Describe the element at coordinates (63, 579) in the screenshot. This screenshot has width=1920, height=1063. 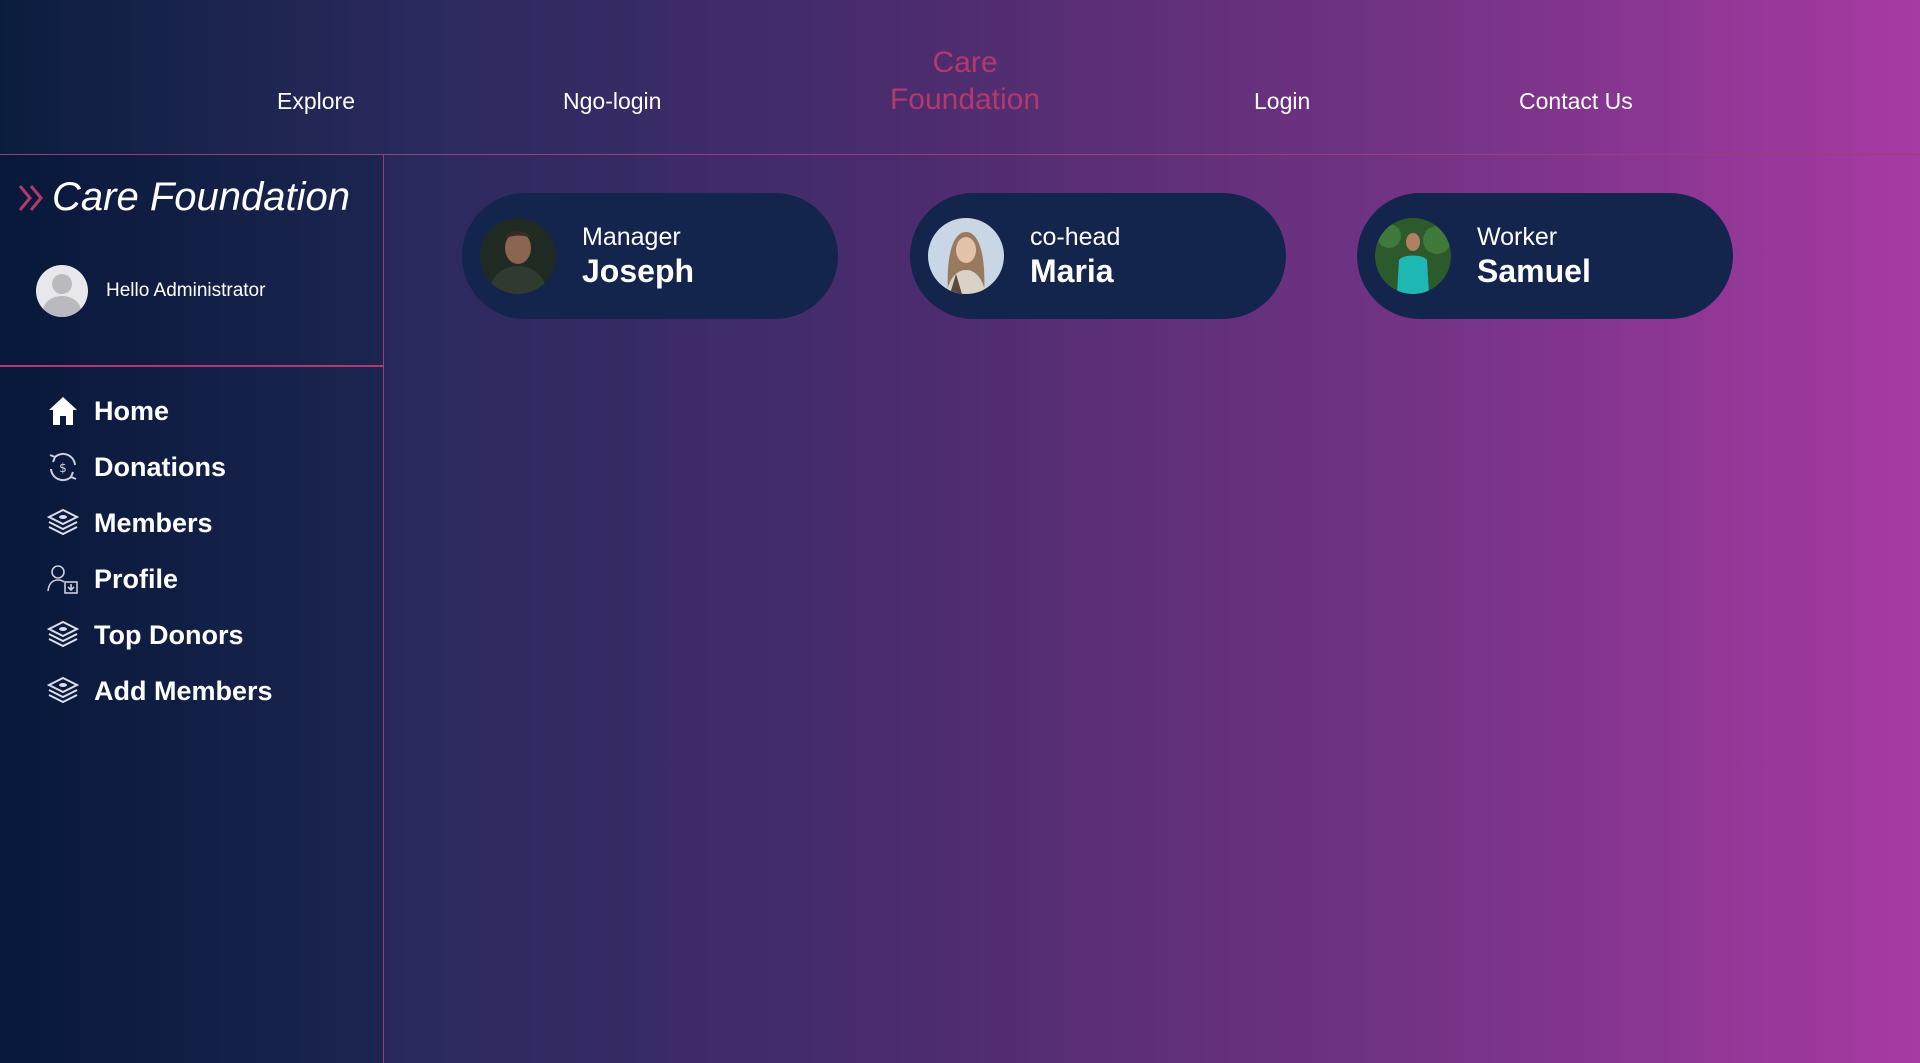
I see `user-download-icon` at that location.